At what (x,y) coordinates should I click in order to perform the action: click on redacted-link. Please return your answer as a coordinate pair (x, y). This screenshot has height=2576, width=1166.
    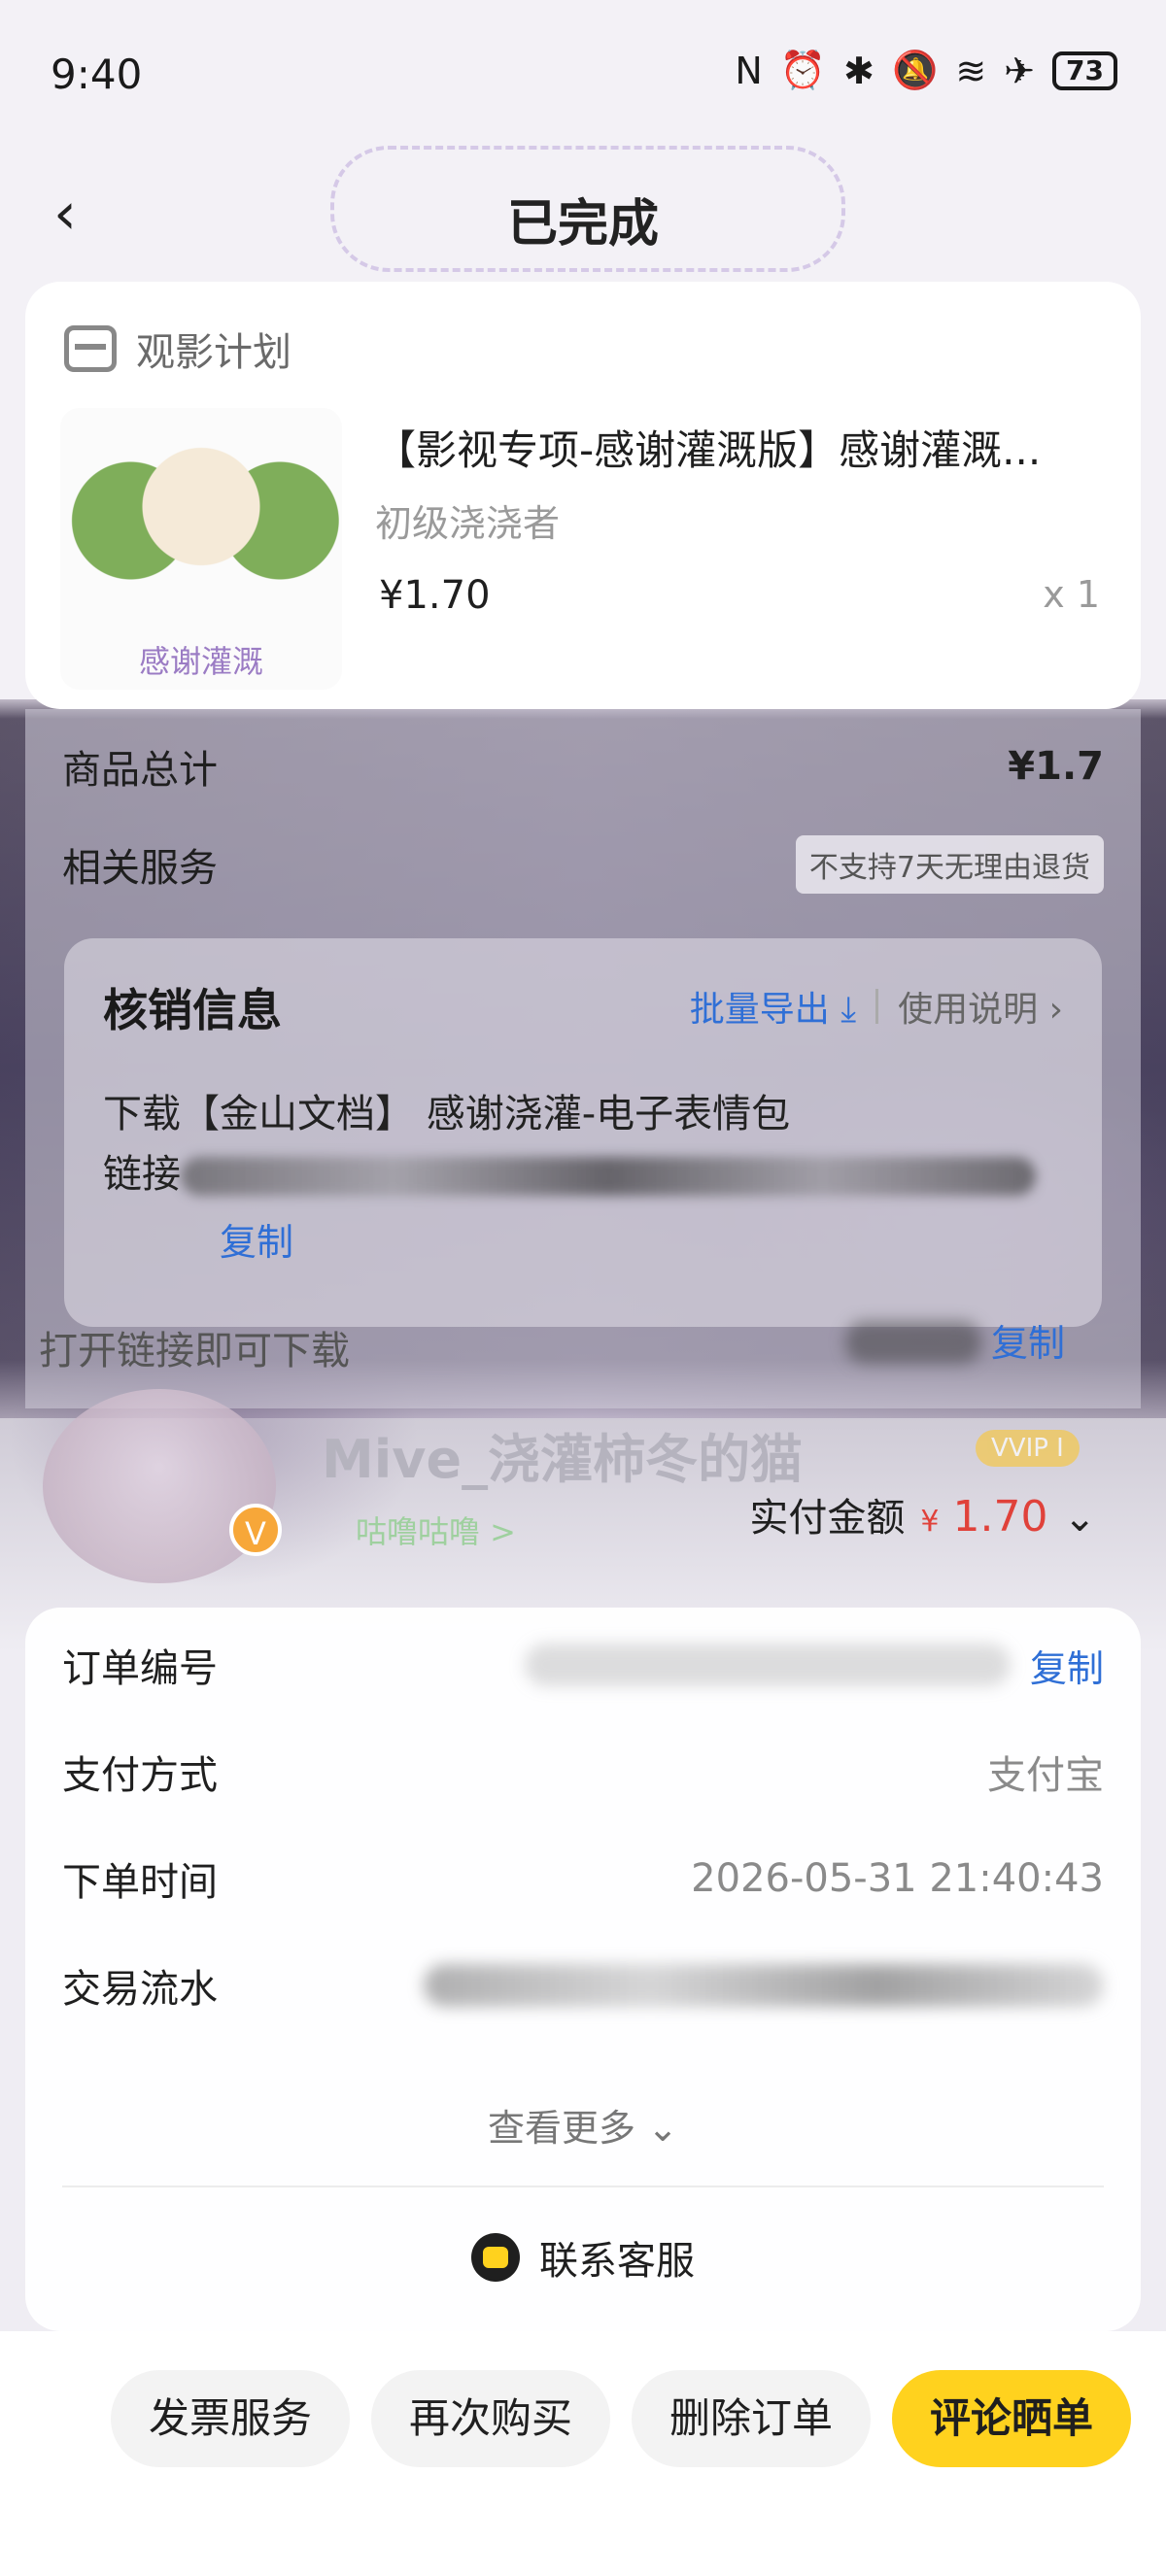
    Looking at the image, I should click on (608, 1176).